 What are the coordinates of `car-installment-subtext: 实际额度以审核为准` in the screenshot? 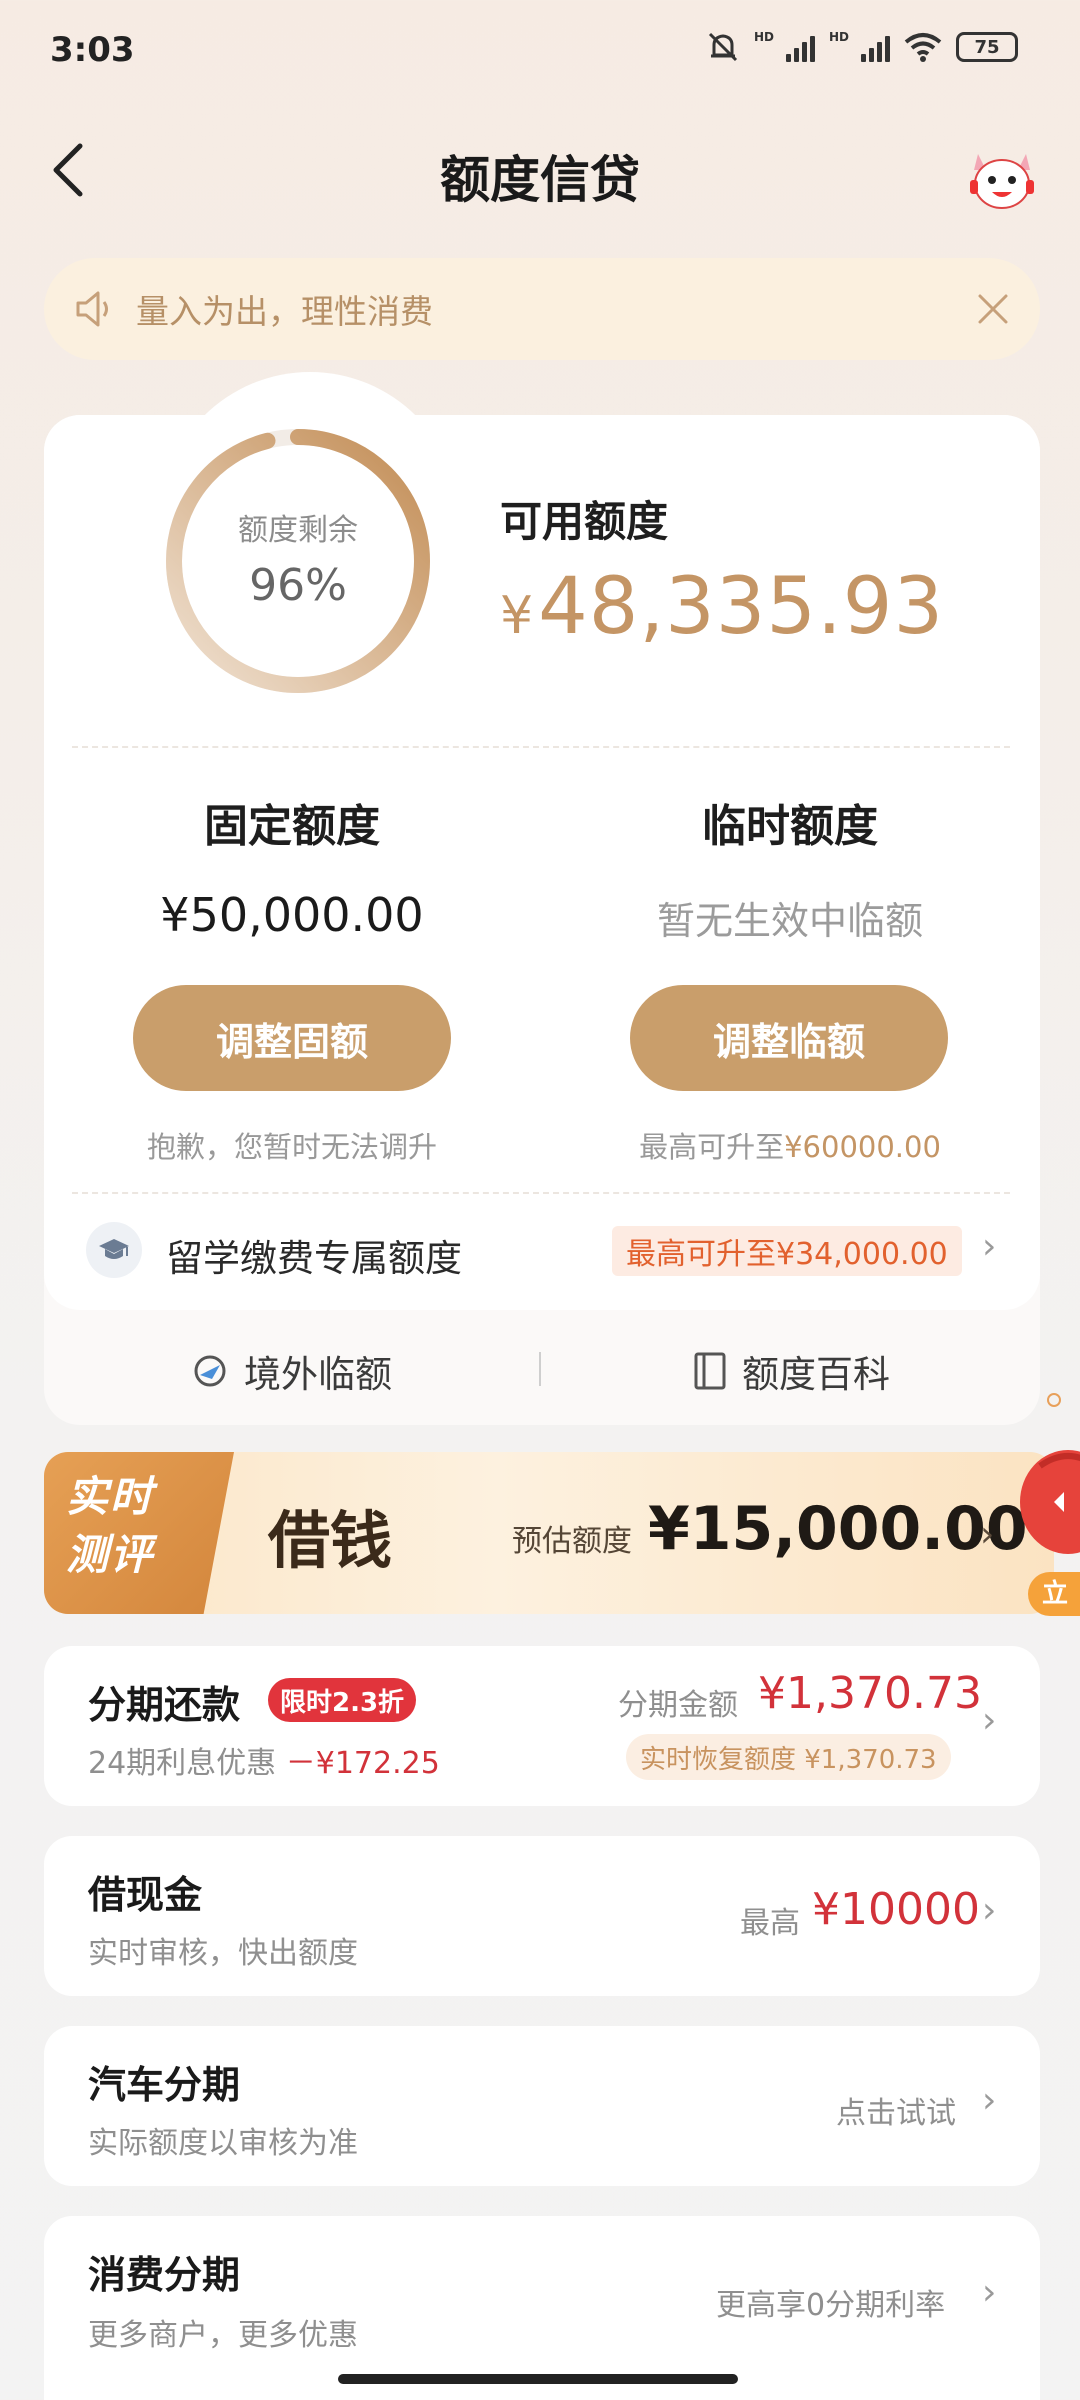 It's located at (223, 2143).